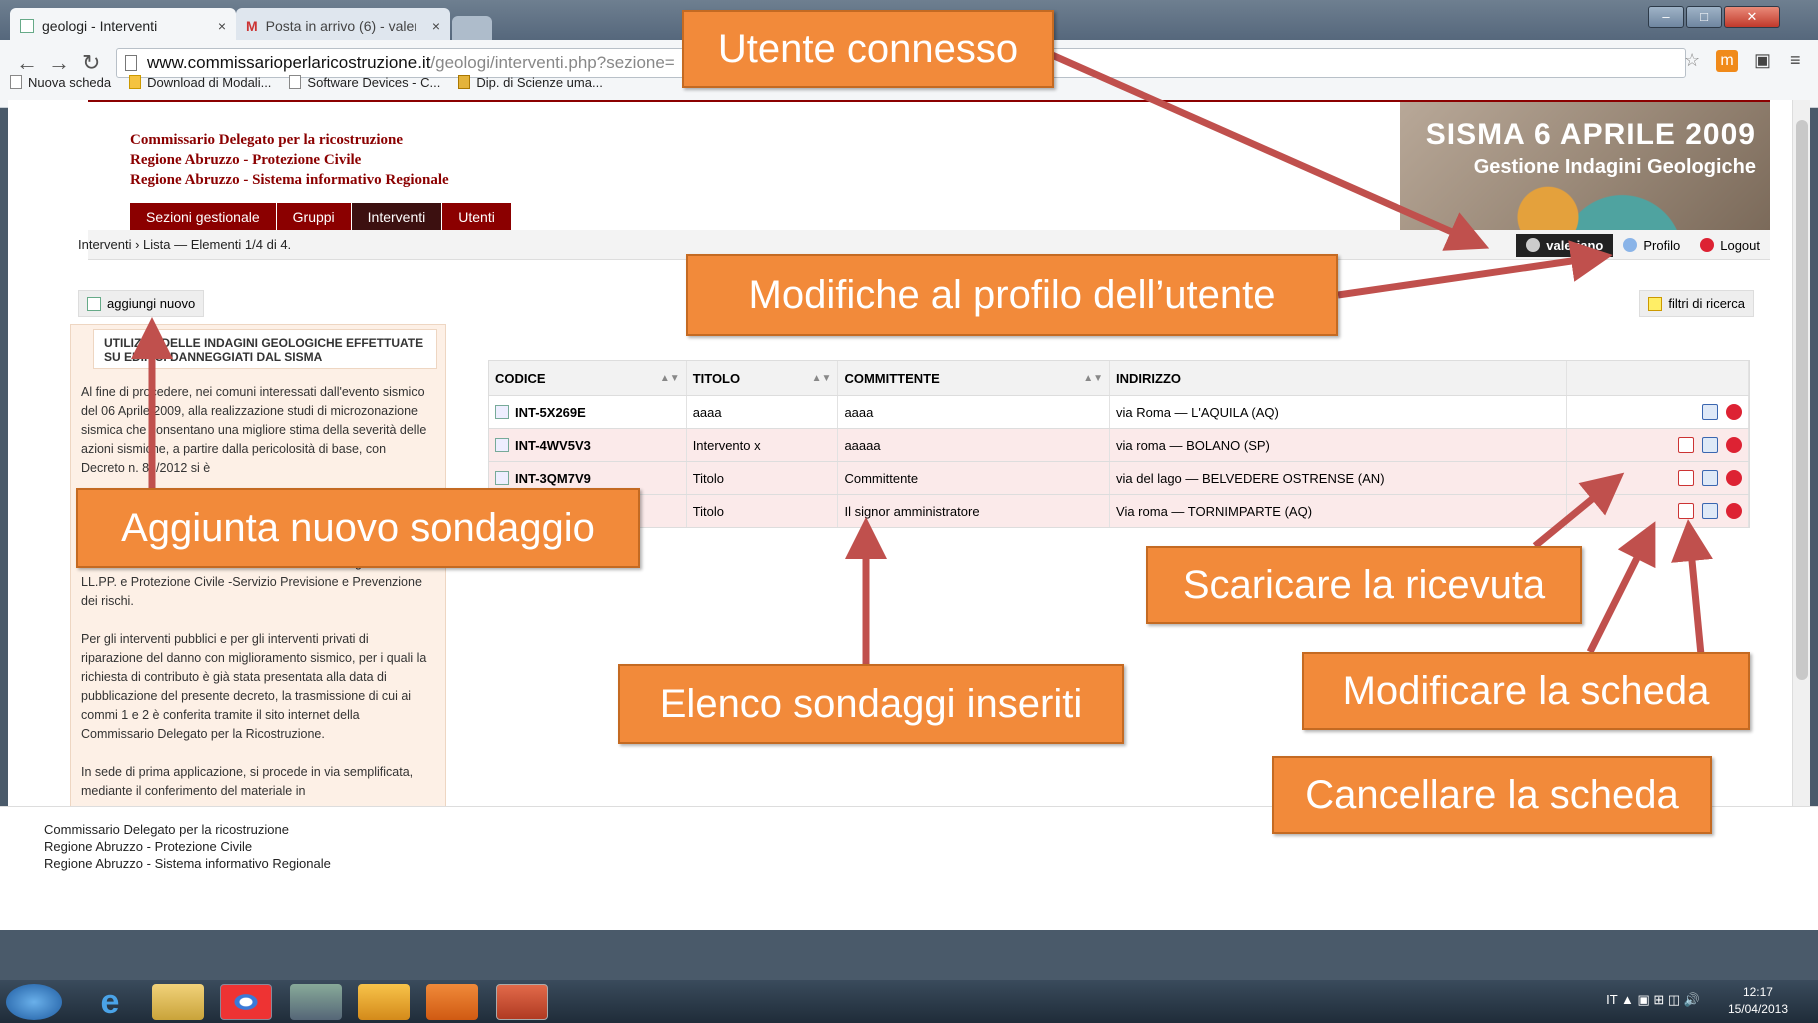  What do you see at coordinates (1727, 61) in the screenshot?
I see `extension-icon: m` at bounding box center [1727, 61].